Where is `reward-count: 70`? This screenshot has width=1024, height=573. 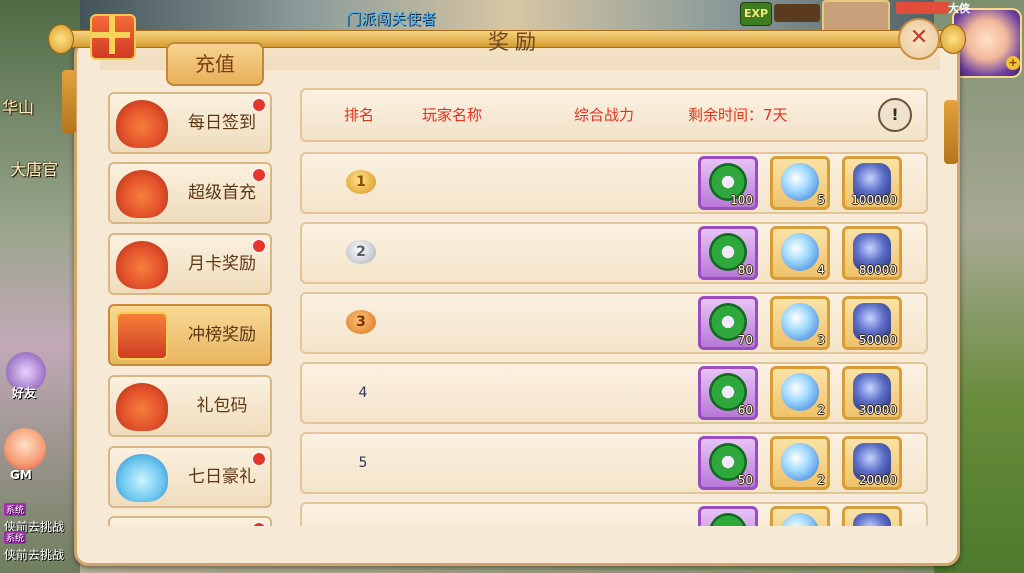 reward-count: 70 is located at coordinates (745, 340).